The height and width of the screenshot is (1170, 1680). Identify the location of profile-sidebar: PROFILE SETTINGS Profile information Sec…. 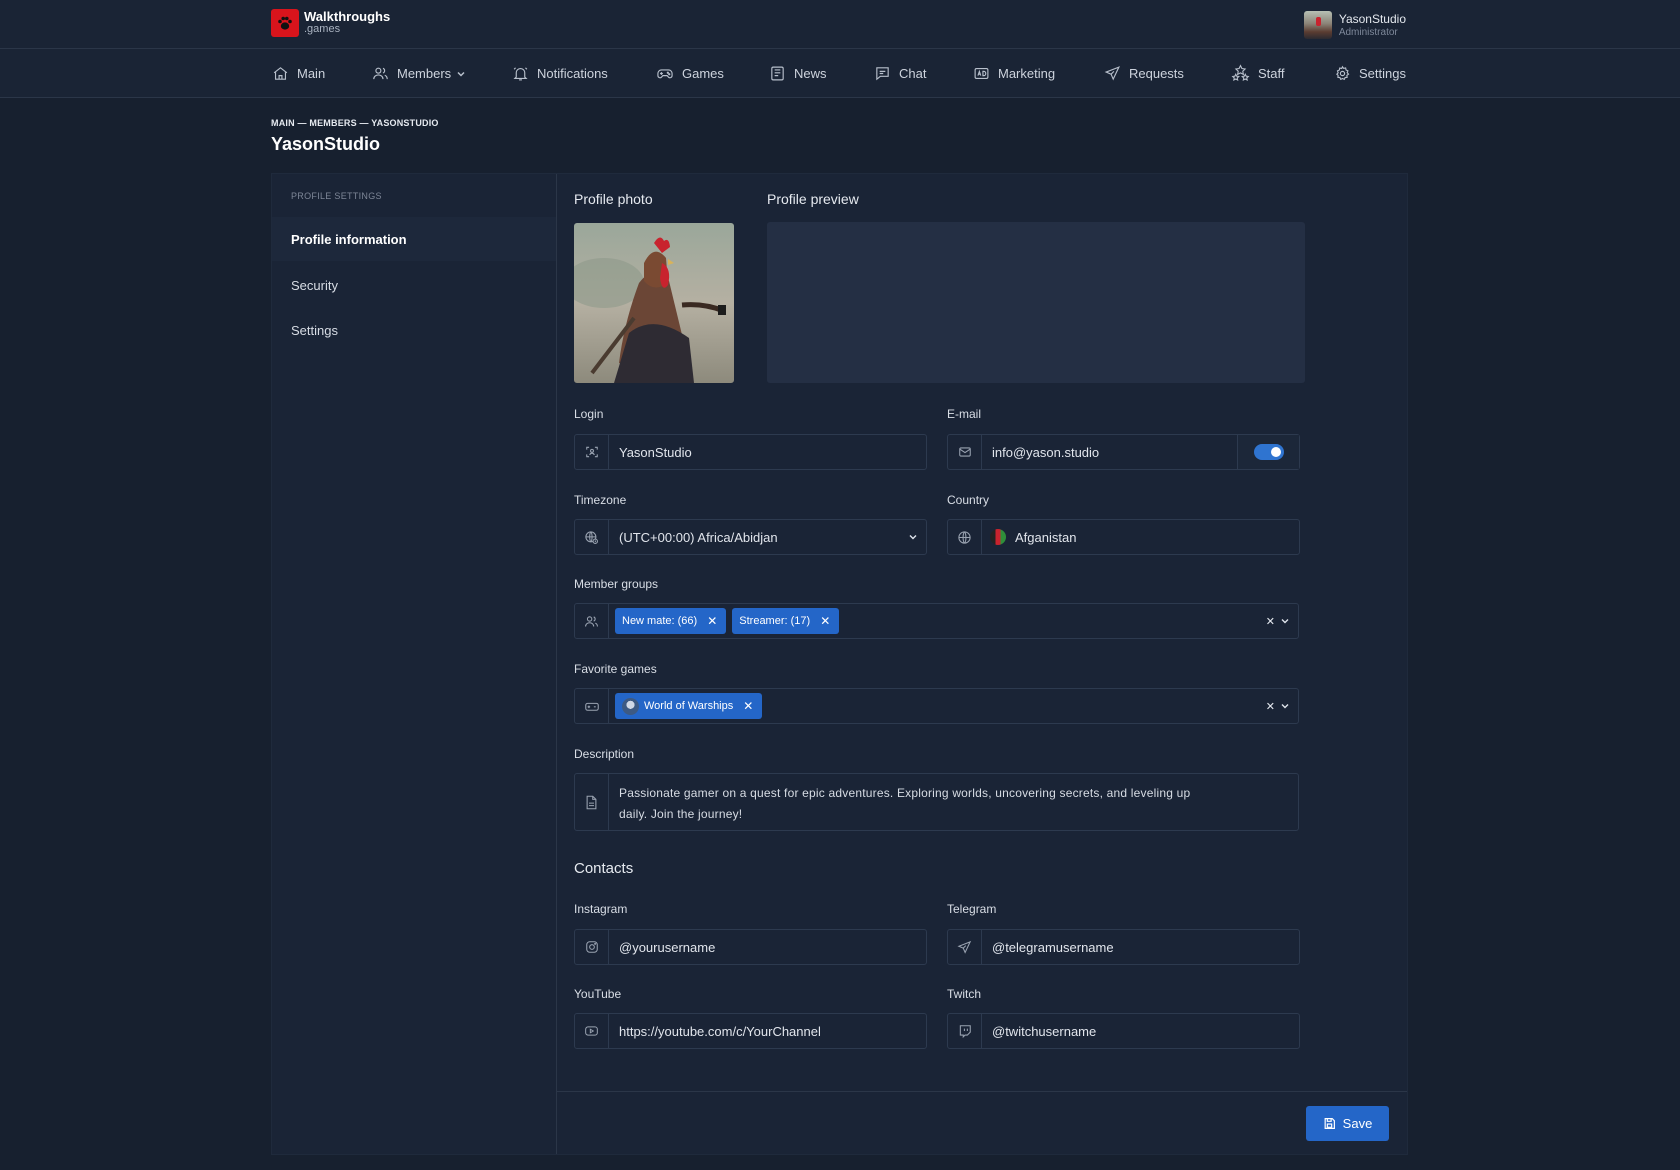
(414, 664).